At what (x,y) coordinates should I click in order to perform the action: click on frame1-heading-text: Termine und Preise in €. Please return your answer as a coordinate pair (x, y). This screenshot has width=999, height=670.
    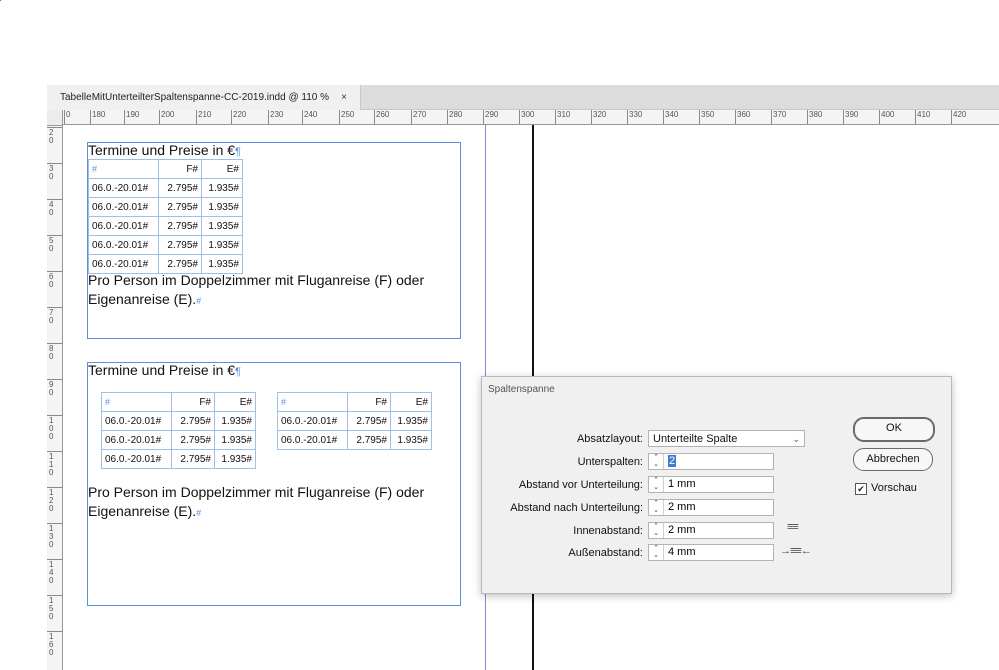
    Looking at the image, I should click on (162, 150).